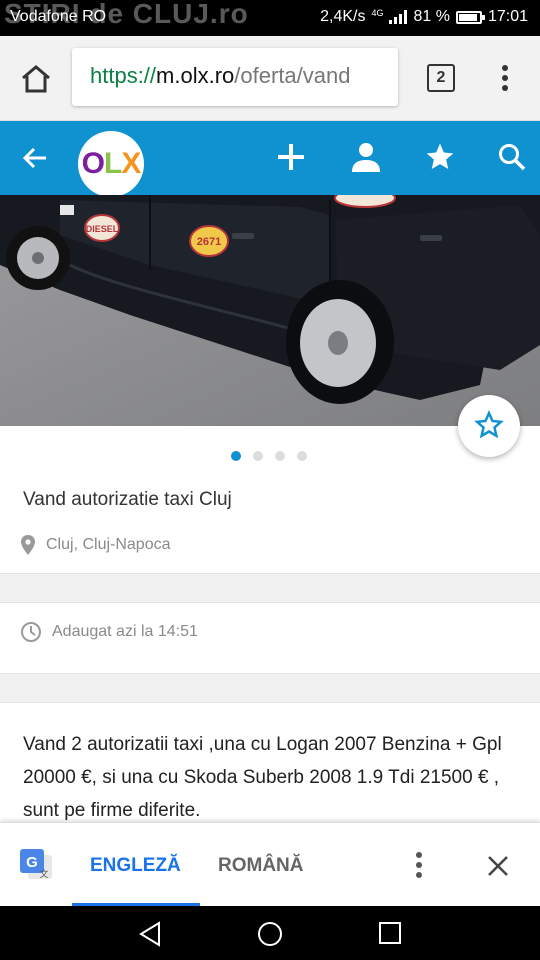  I want to click on network-speed: 2,4K/s, so click(343, 16).